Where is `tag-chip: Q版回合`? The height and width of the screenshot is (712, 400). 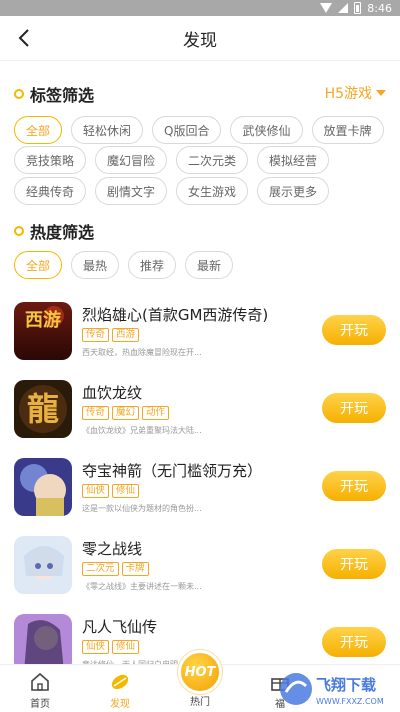
tag-chip: Q版回合 is located at coordinates (187, 130).